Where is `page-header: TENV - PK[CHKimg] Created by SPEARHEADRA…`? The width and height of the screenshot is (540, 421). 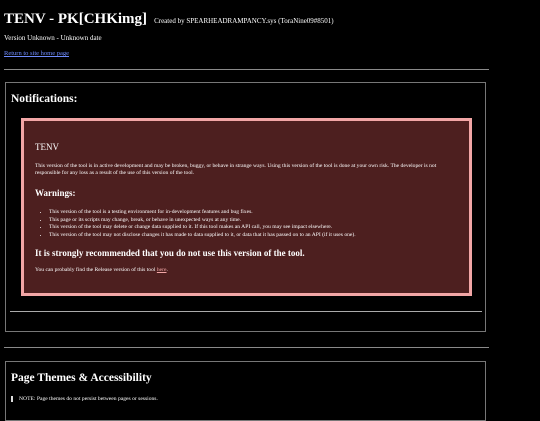
page-header: TENV - PK[CHKimg] Created by SPEARHEADRA… is located at coordinates (169, 35).